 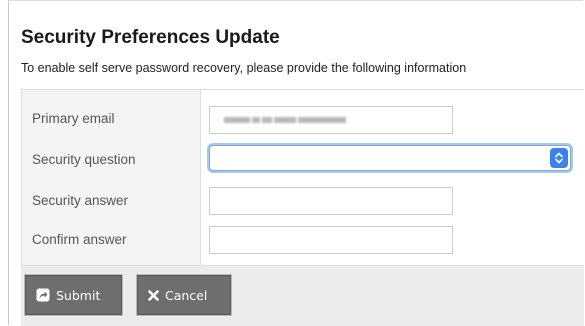 I want to click on security-answer-field, so click(x=331, y=201).